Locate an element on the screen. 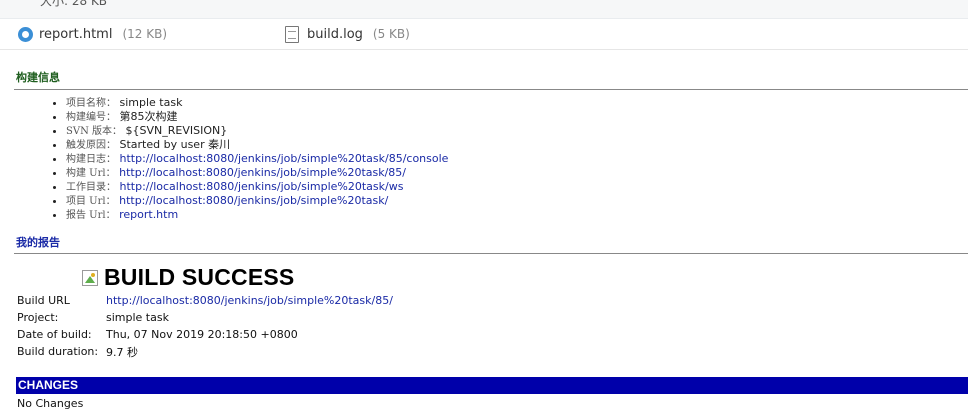  table-row: Project: simple task is located at coordinates (207, 317).